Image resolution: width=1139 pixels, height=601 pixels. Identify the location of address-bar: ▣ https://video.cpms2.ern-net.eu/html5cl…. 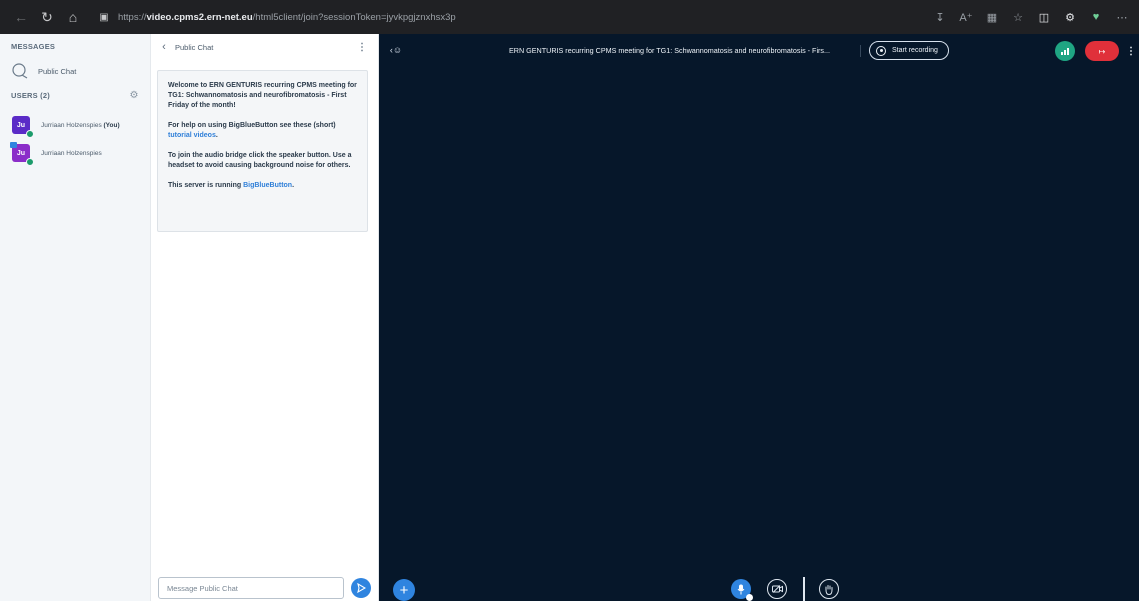
(511, 17).